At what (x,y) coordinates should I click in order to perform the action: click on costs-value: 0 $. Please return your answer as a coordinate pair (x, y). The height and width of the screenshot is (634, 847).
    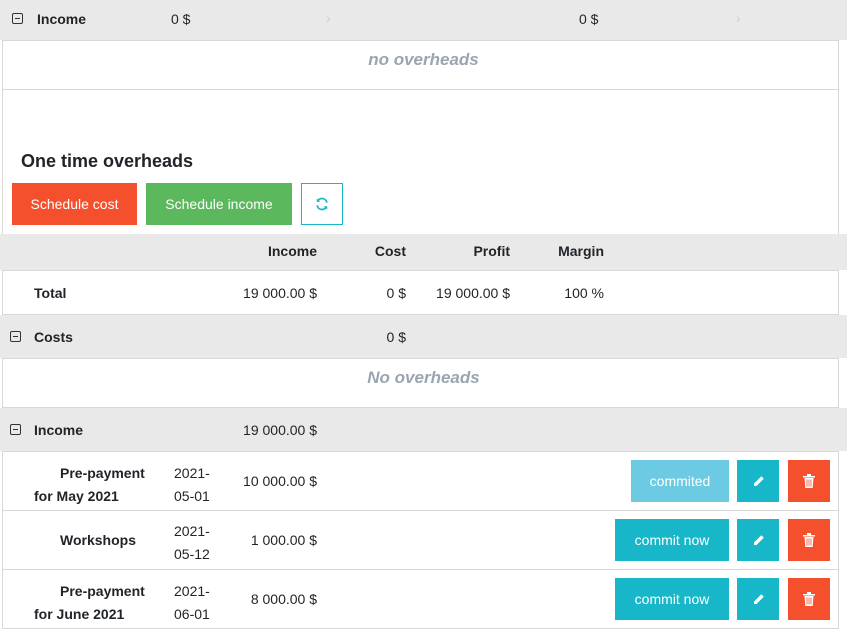
    Looking at the image, I should click on (396, 337).